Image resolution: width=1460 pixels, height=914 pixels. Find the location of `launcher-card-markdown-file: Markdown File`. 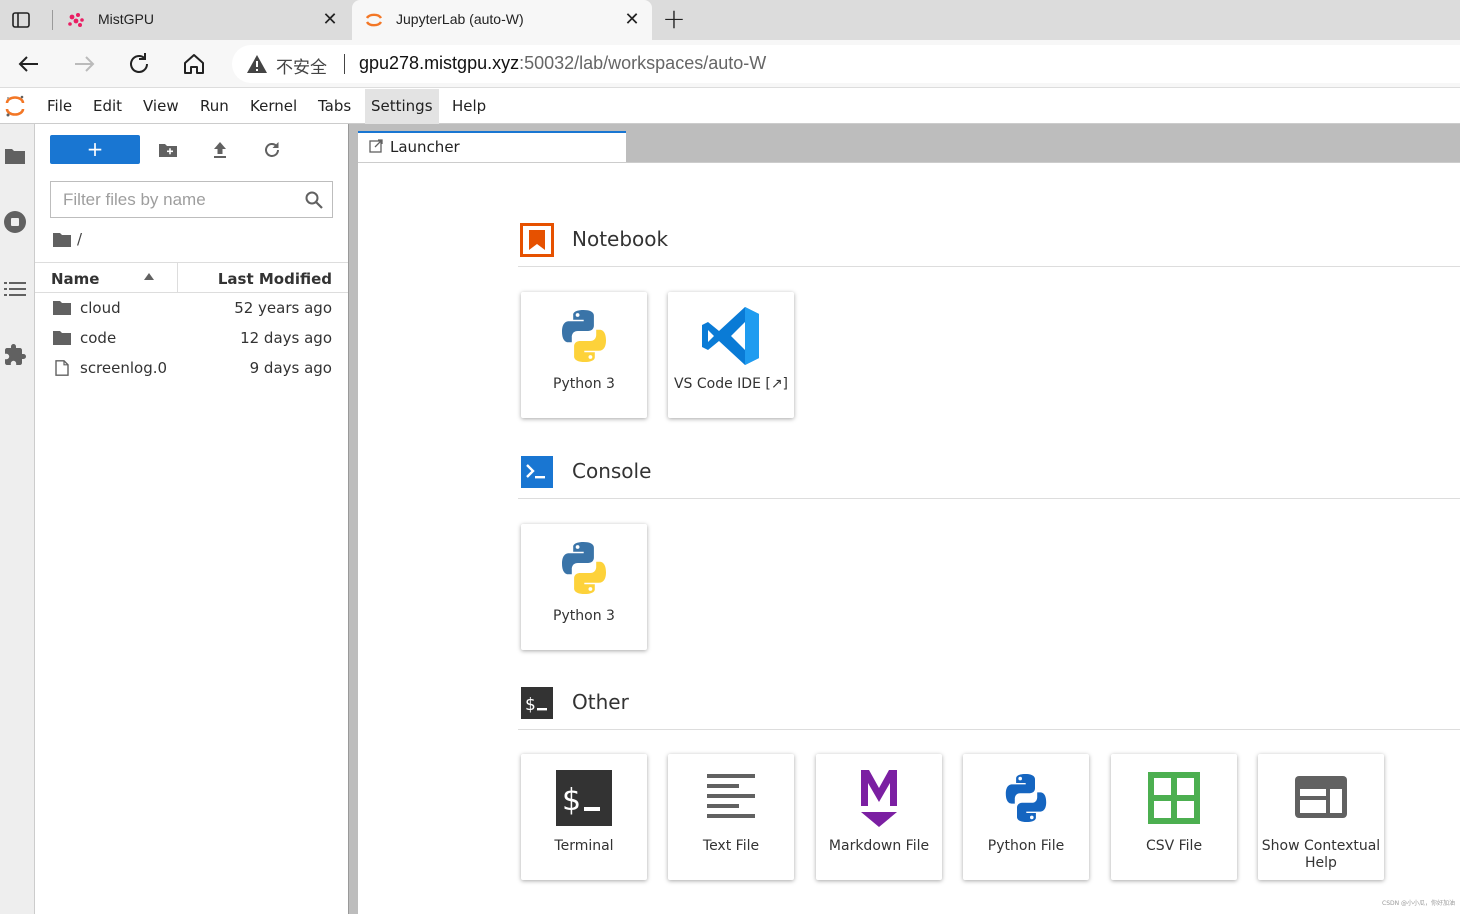

launcher-card-markdown-file: Markdown File is located at coordinates (879, 817).